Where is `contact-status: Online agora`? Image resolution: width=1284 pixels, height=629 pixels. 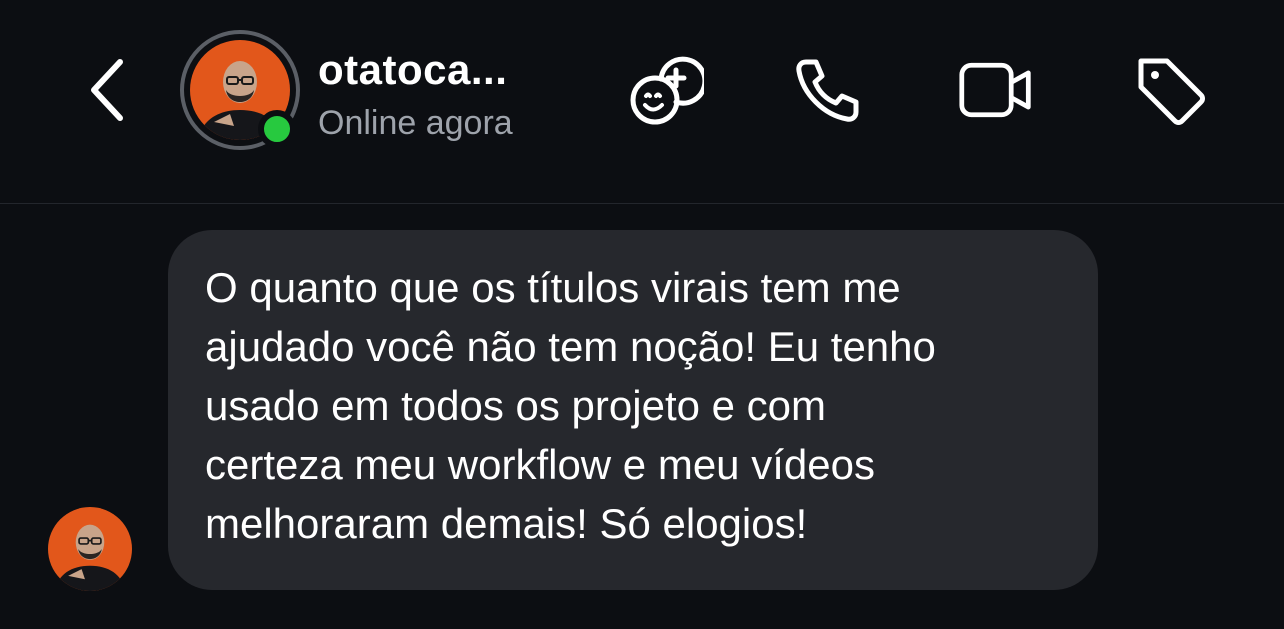 contact-status: Online agora is located at coordinates (415, 123).